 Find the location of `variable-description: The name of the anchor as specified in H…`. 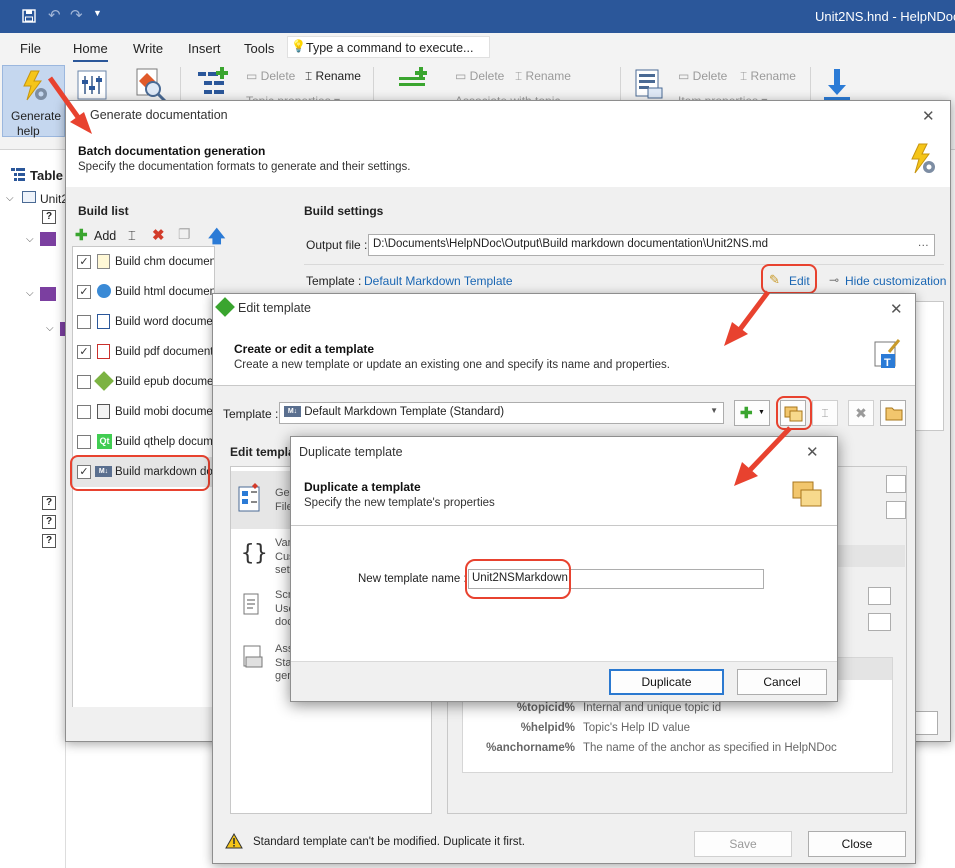

variable-description: The name of the anchor as specified in H… is located at coordinates (710, 748).